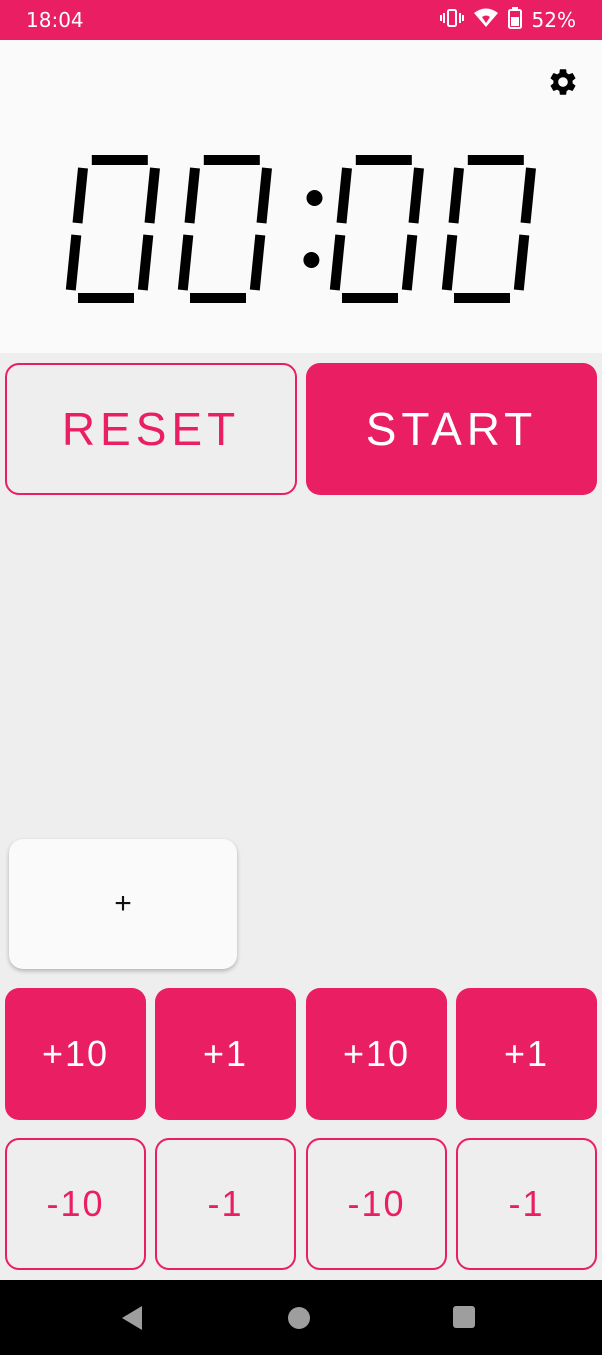  I want to click on status-icons: 52%, so click(507, 20).